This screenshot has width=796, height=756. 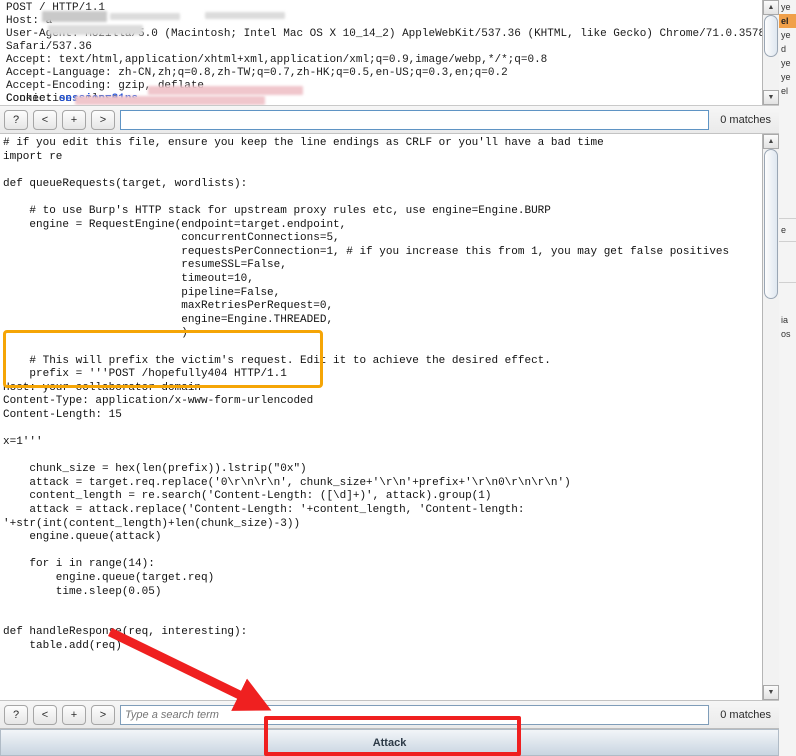 I want to click on bg-row: e, so click(x=784, y=230).